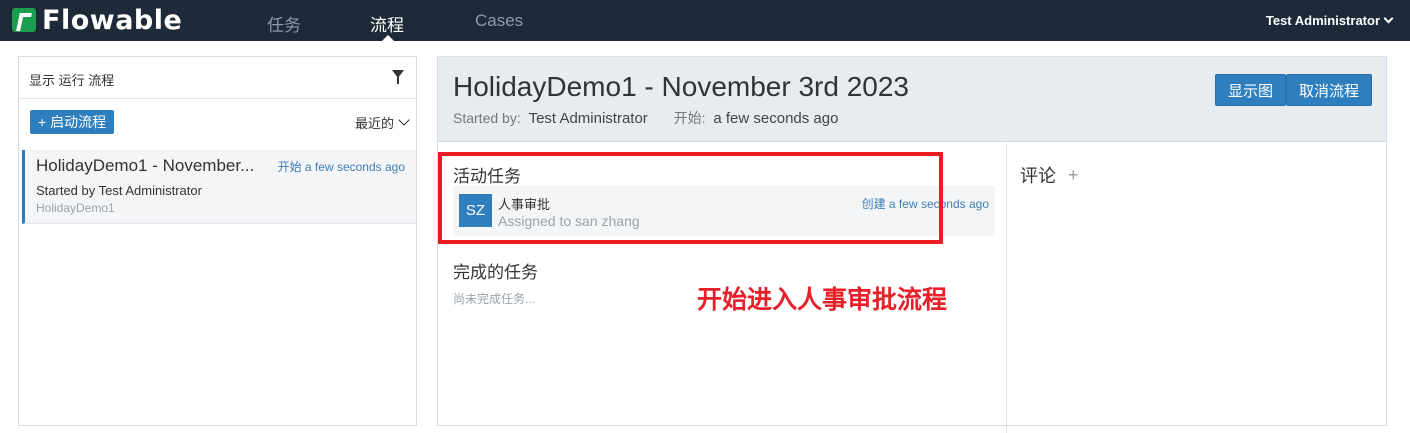 The image size is (1410, 433). What do you see at coordinates (72, 122) in the screenshot?
I see `start-process-button: + 启动流程` at bounding box center [72, 122].